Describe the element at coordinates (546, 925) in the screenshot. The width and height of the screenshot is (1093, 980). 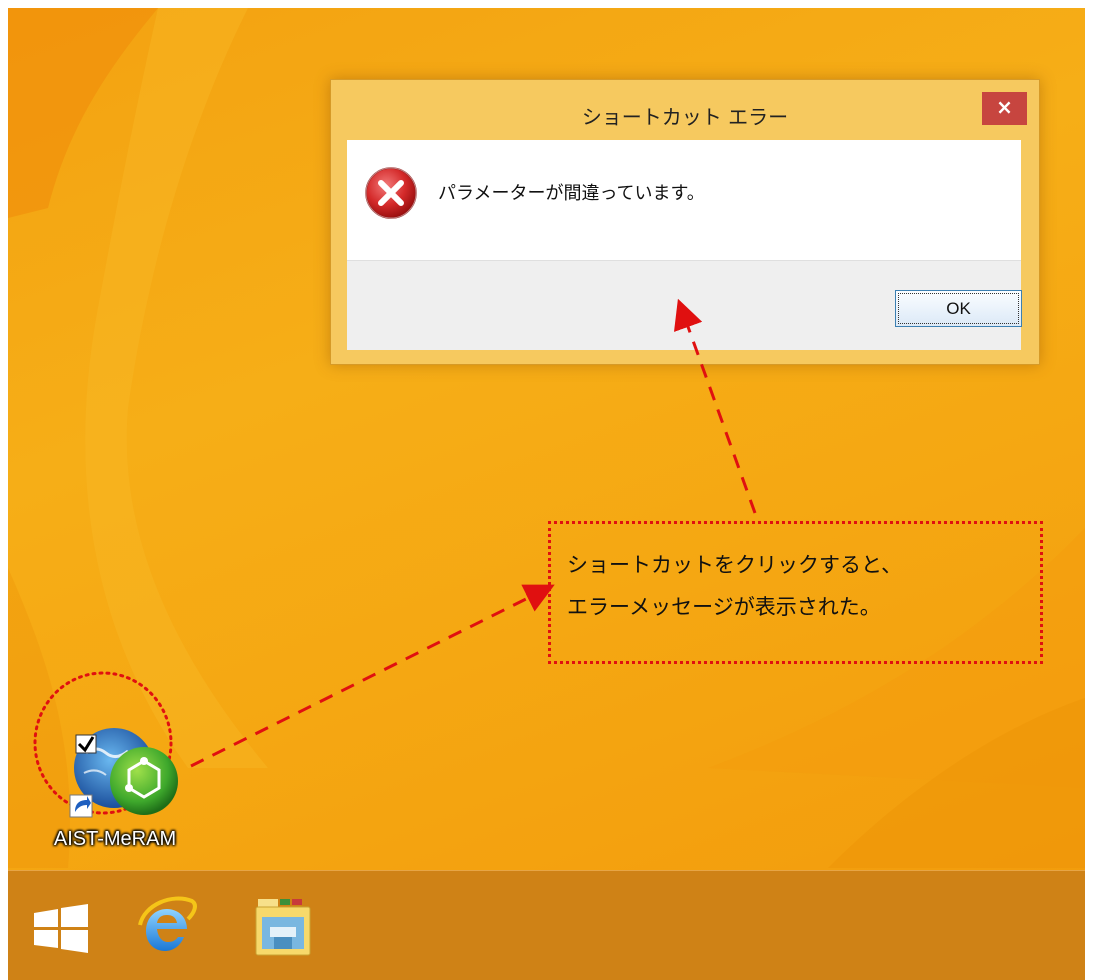
I see `taskbar` at that location.